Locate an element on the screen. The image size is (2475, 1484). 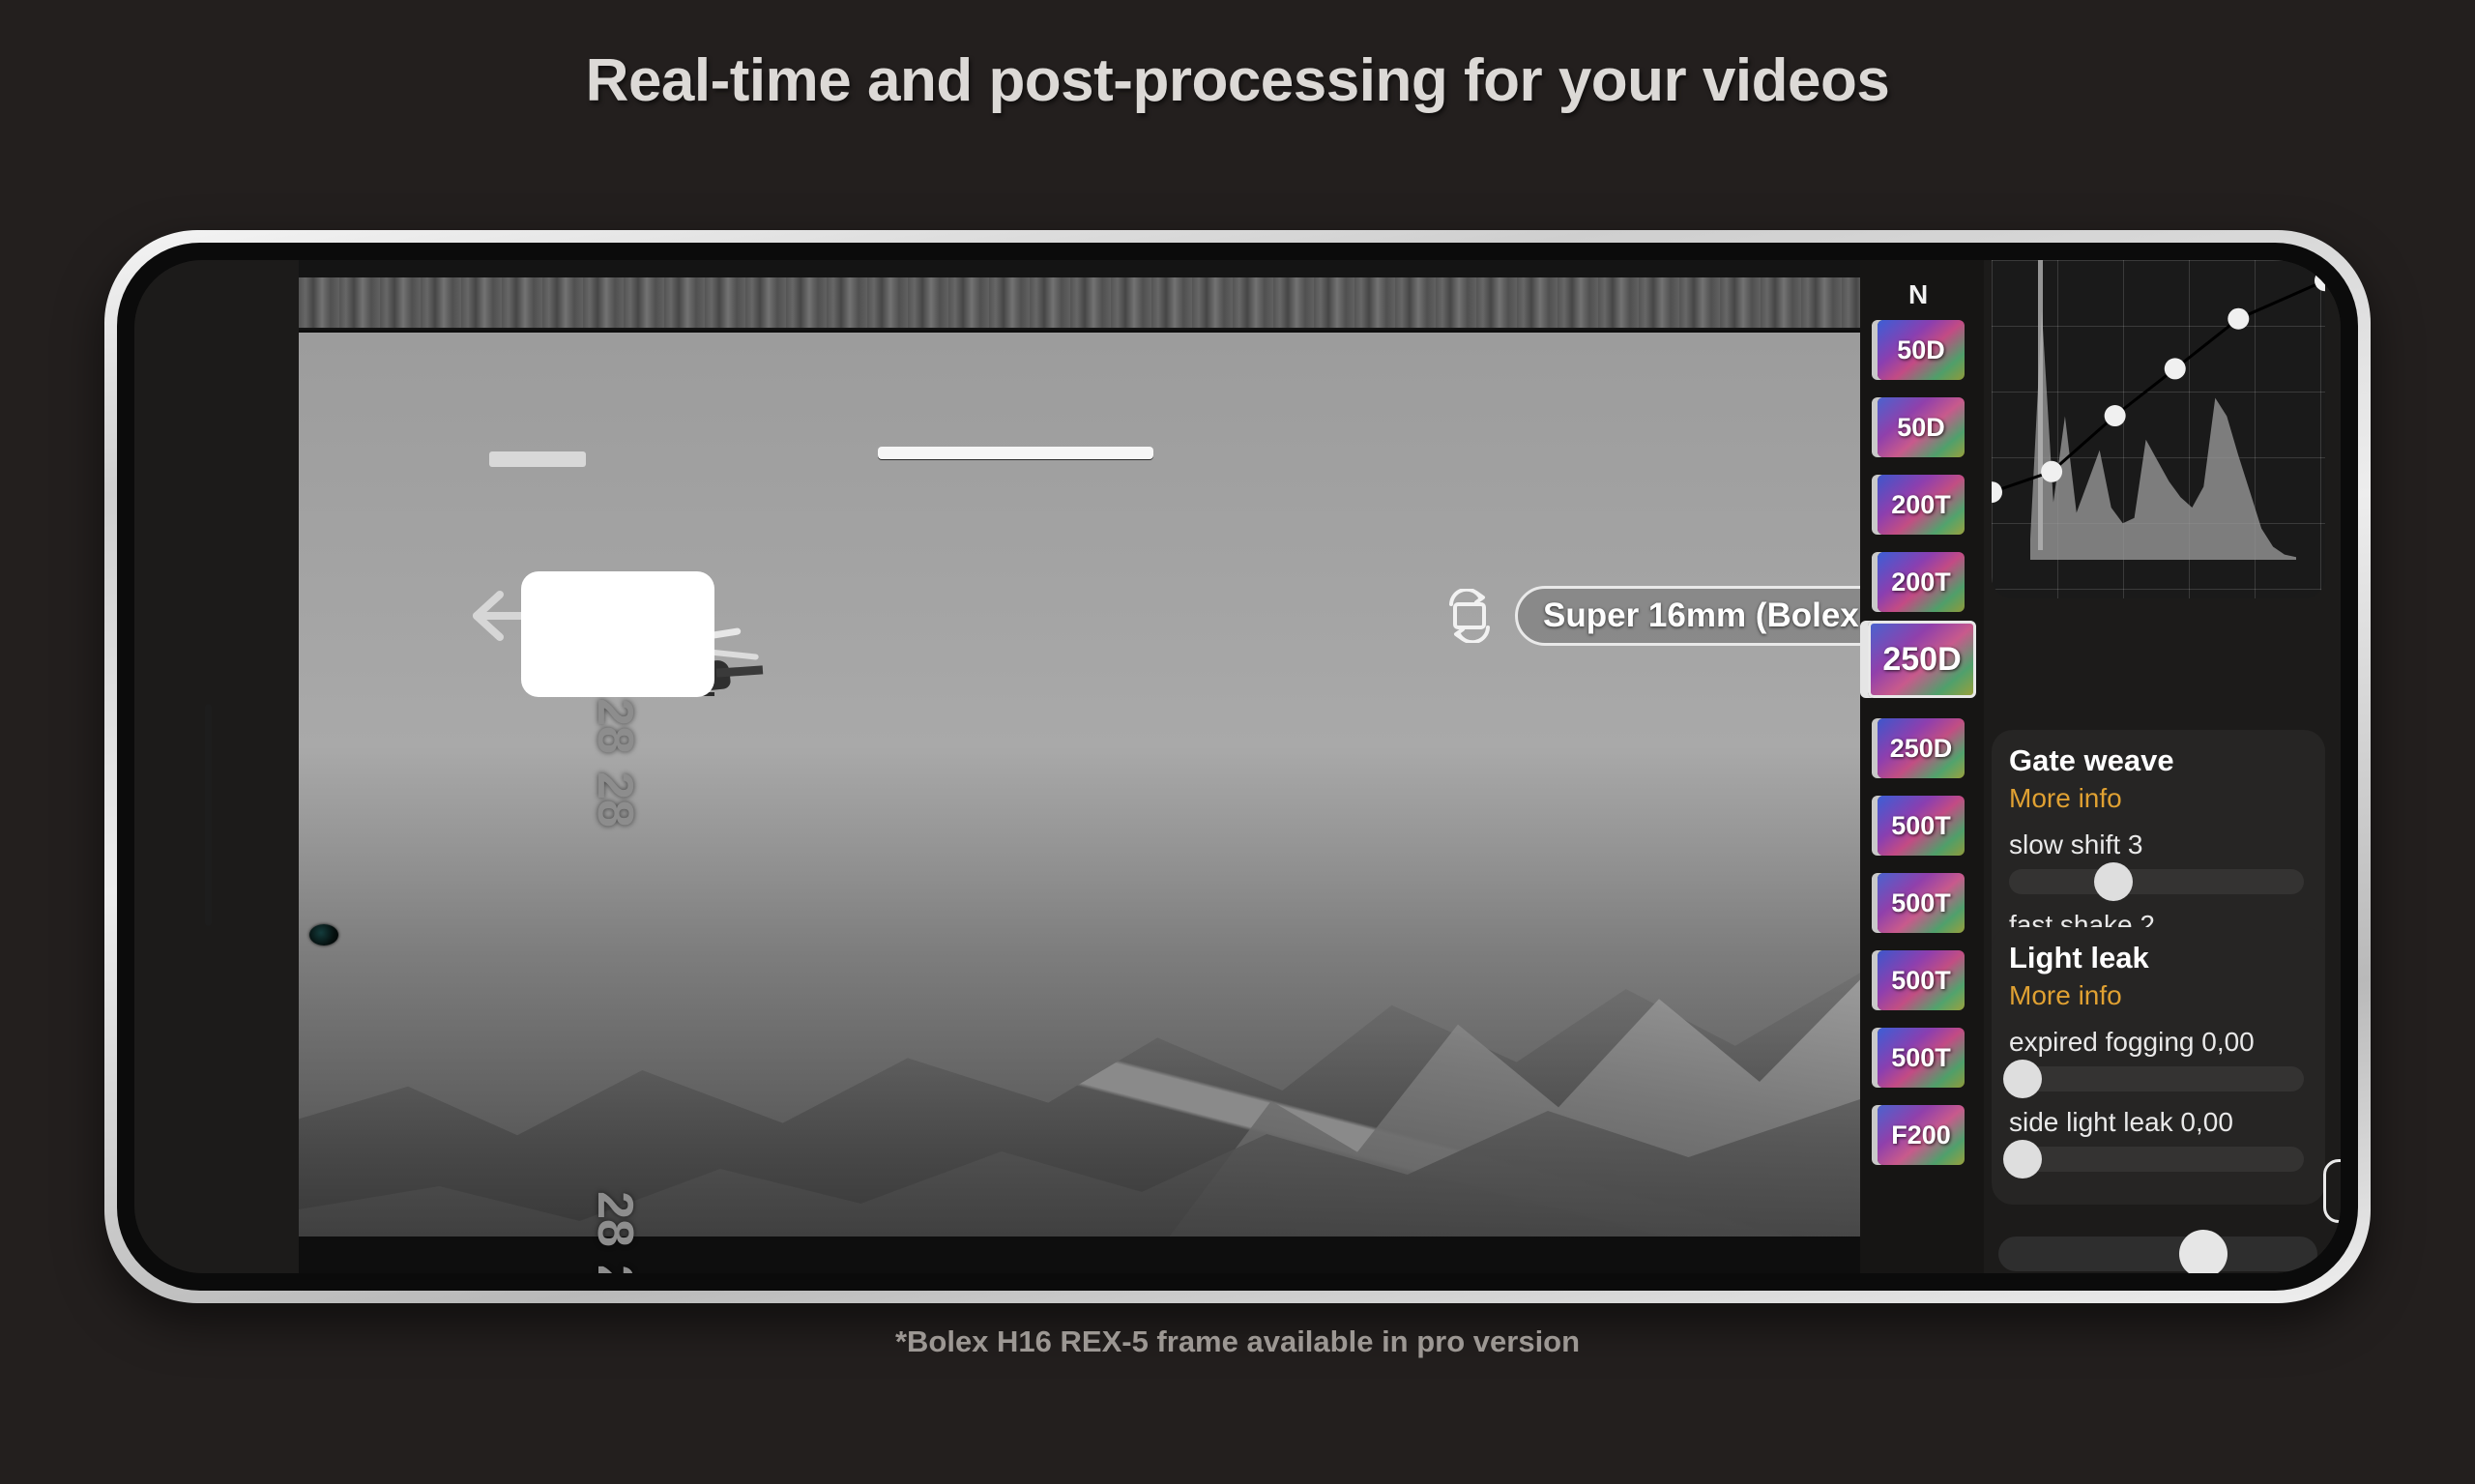
control-label: slow shift 3 is located at coordinates (2076, 844).